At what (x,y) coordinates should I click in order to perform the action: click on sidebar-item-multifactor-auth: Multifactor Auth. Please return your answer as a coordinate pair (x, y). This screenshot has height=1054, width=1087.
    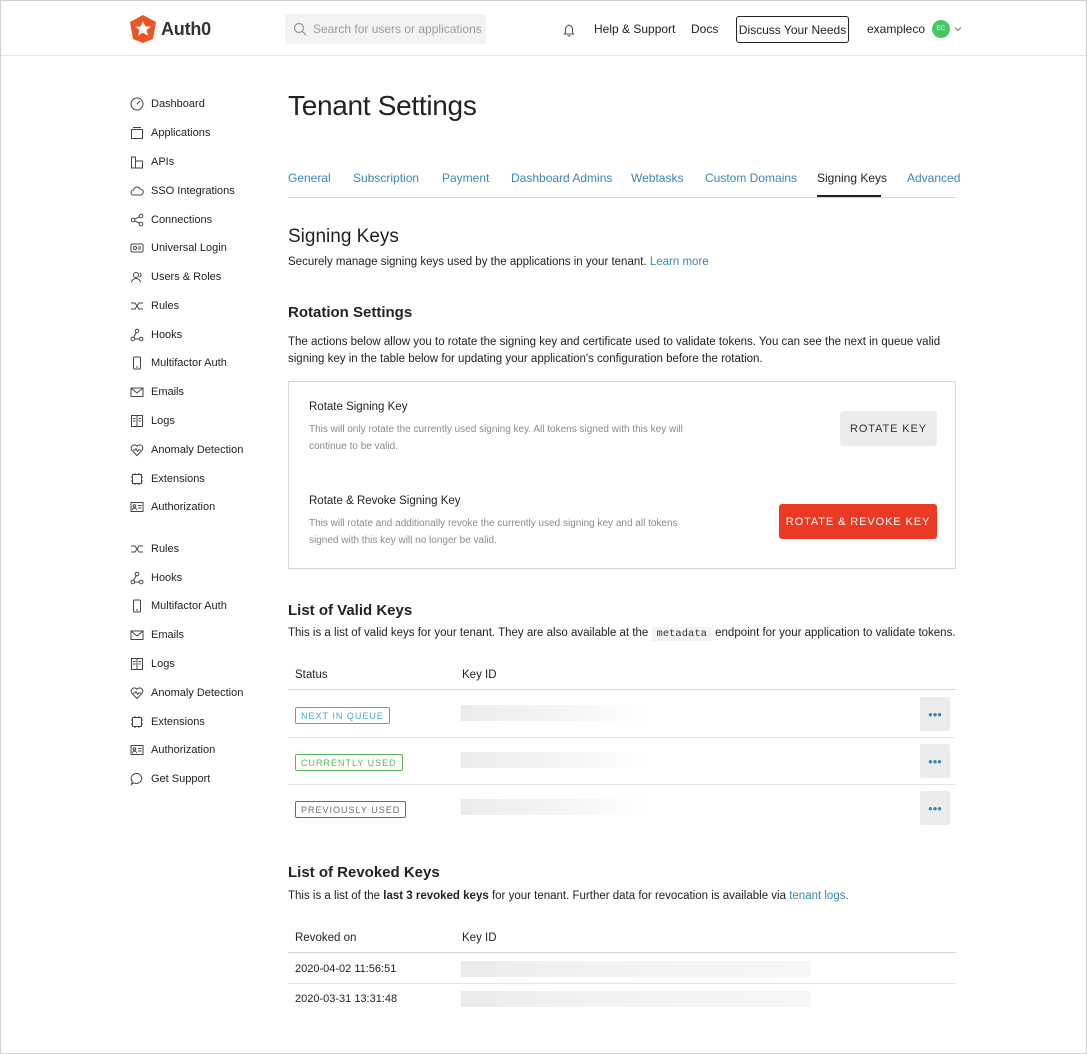
    Looking at the image, I should click on (178, 363).